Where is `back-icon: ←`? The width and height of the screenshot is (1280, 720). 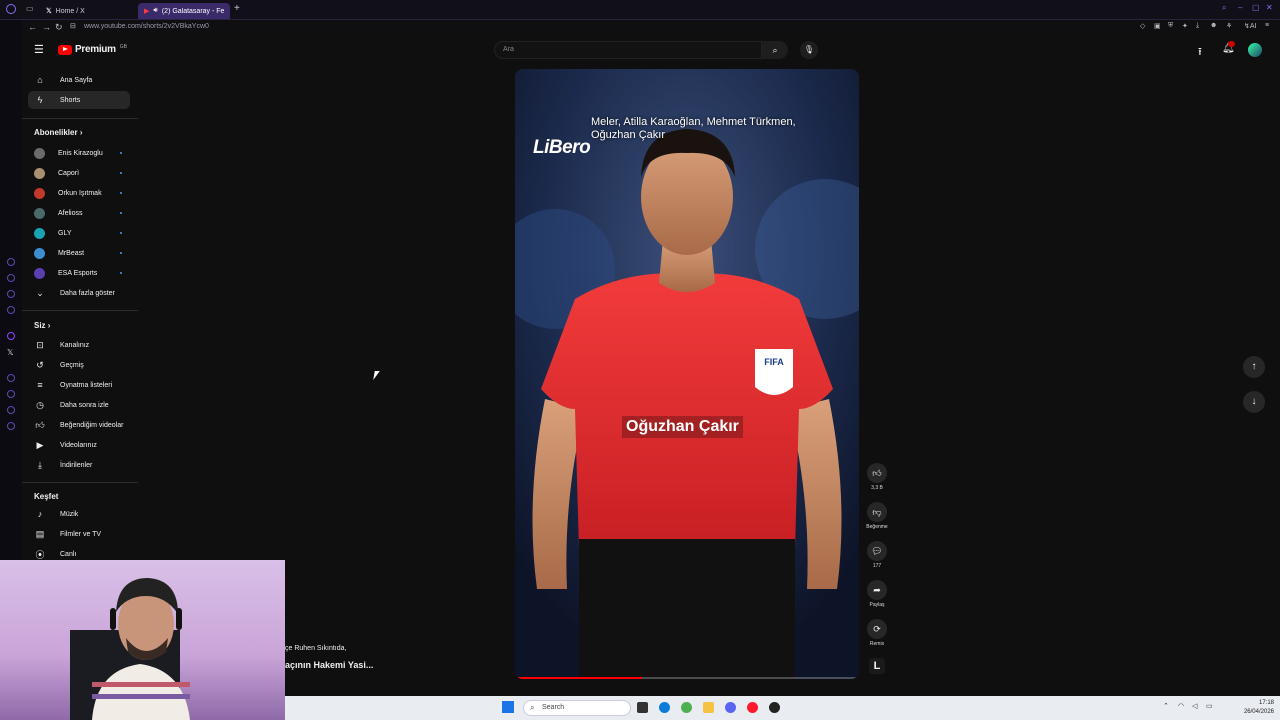
back-icon: ← is located at coordinates (32, 27).